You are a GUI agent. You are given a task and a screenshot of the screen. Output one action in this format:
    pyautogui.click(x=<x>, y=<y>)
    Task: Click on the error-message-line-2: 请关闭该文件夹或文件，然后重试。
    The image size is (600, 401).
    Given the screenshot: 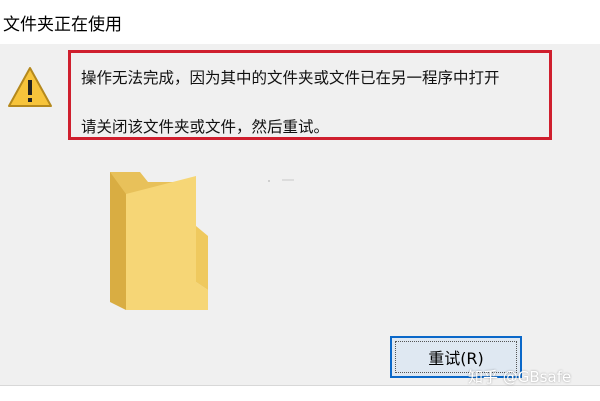 What is the action you would take?
    pyautogui.click(x=205, y=127)
    